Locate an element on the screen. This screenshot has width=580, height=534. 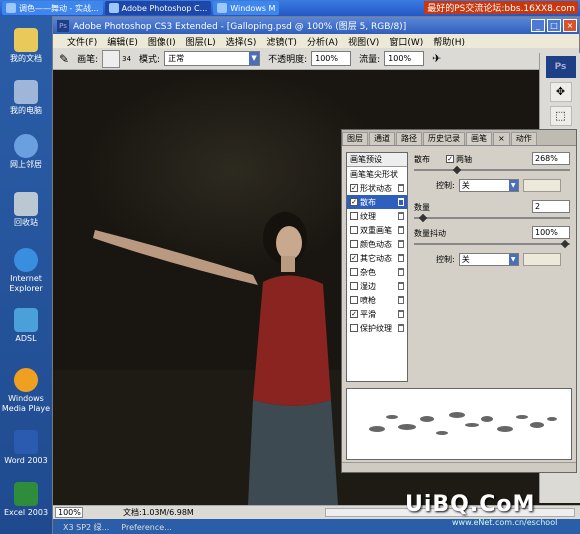
count-slider is located at coordinates (494, 218).